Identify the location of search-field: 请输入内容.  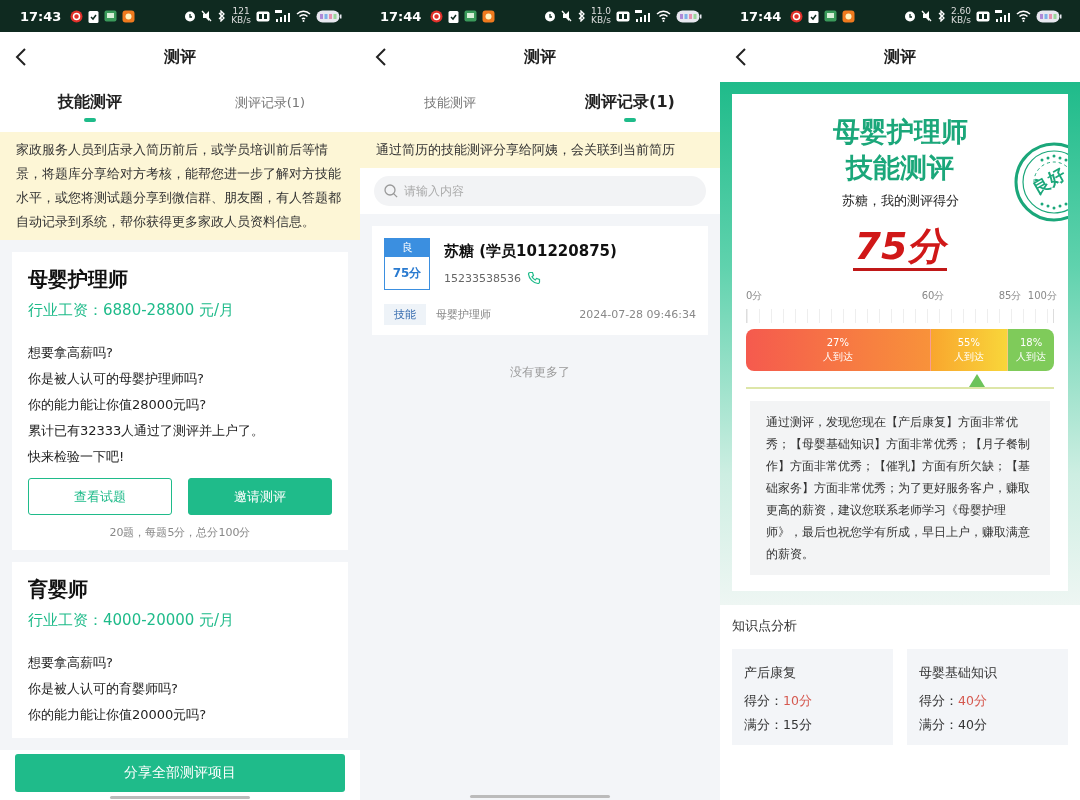
(540, 191).